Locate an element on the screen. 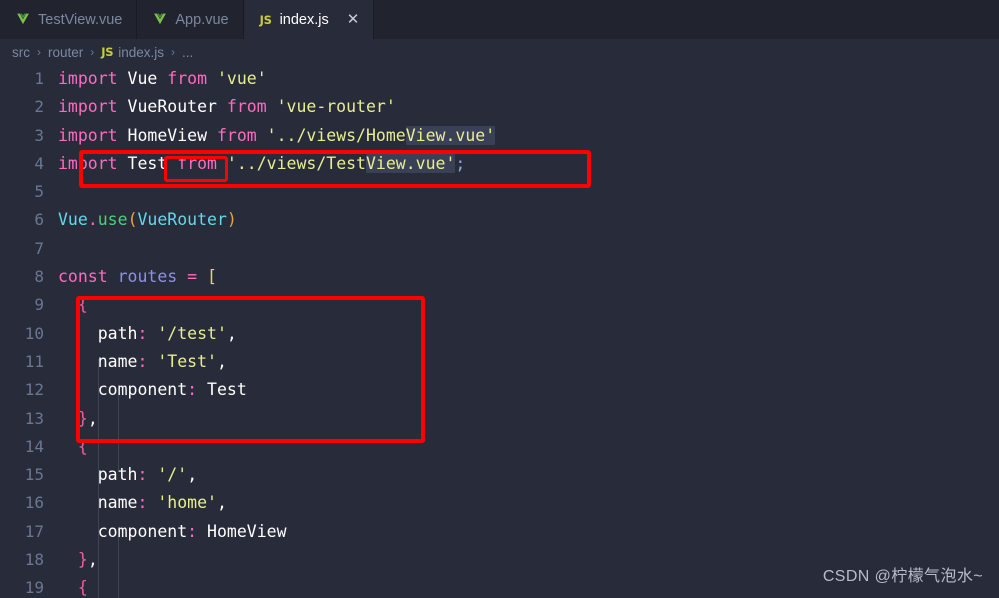 Image resolution: width=999 pixels, height=598 pixels. code-line: 11 name: 'Test', is located at coordinates (499, 362).